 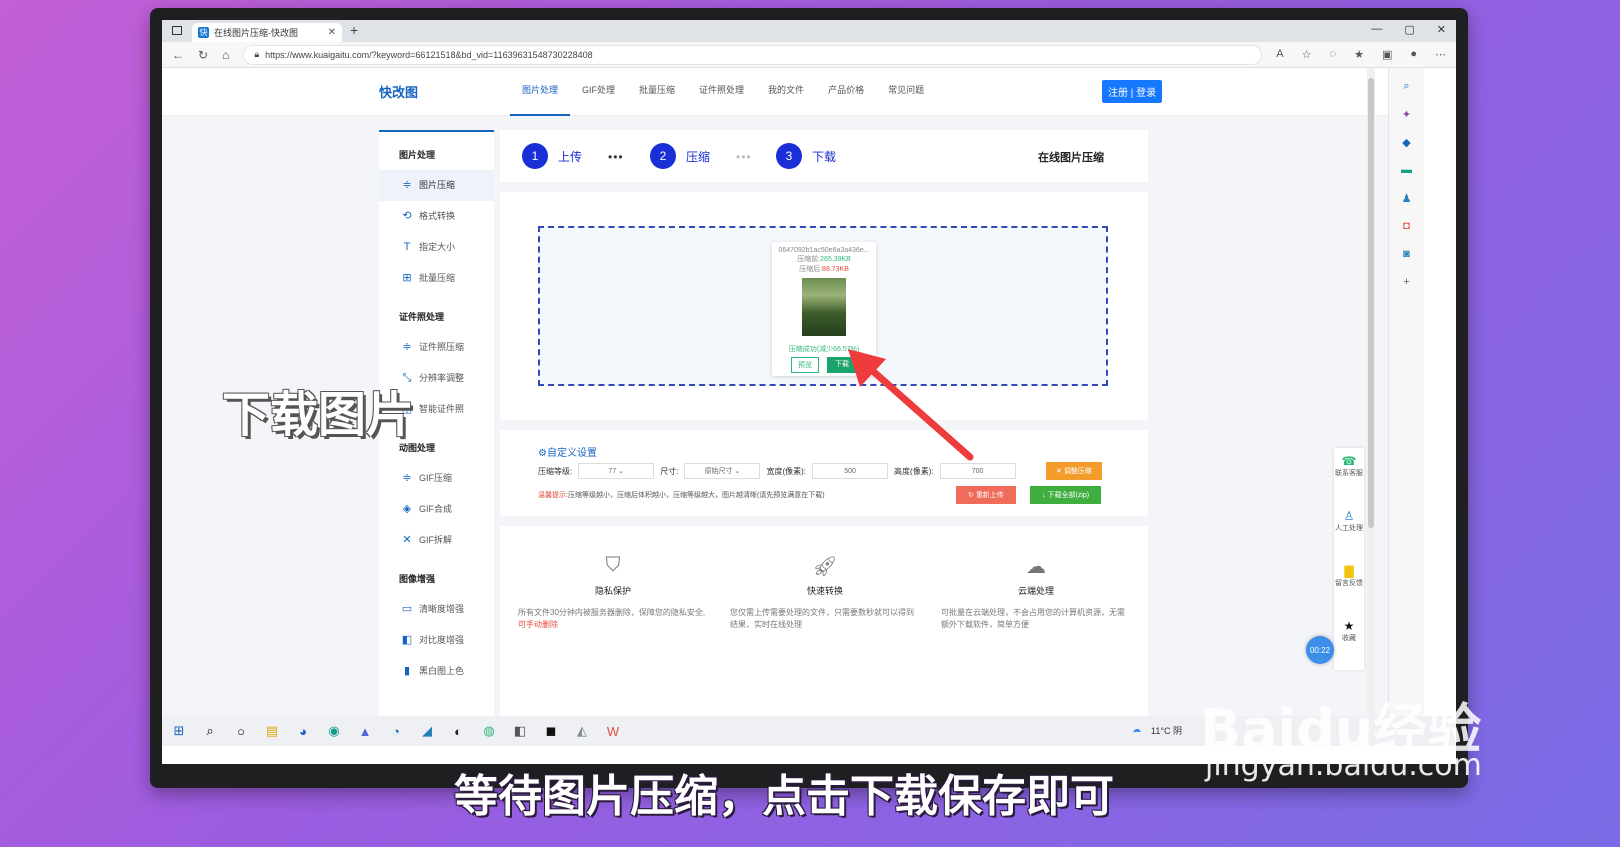 What do you see at coordinates (805, 365) in the screenshot?
I see `preview-button: 预览` at bounding box center [805, 365].